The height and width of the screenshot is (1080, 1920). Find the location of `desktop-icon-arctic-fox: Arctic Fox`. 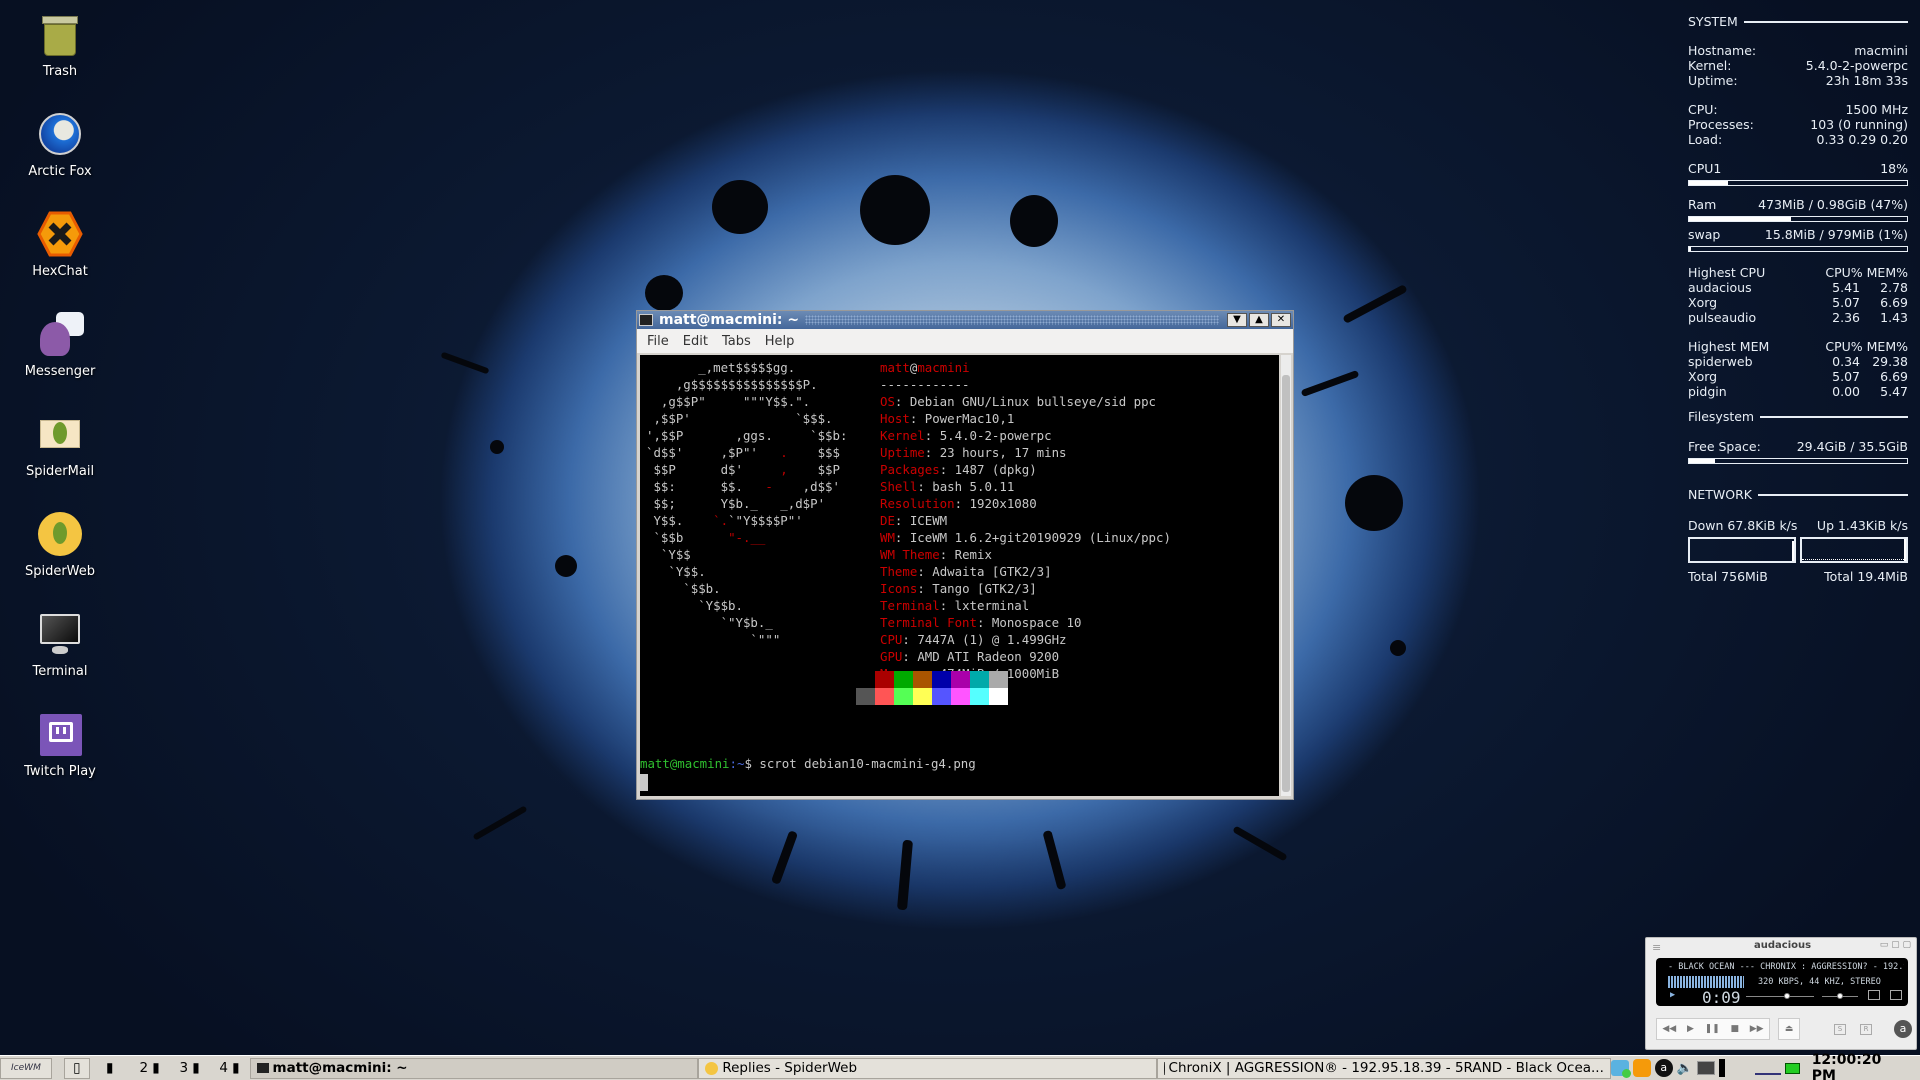

desktop-icon-arctic-fox: Arctic Fox is located at coordinates (60, 144).